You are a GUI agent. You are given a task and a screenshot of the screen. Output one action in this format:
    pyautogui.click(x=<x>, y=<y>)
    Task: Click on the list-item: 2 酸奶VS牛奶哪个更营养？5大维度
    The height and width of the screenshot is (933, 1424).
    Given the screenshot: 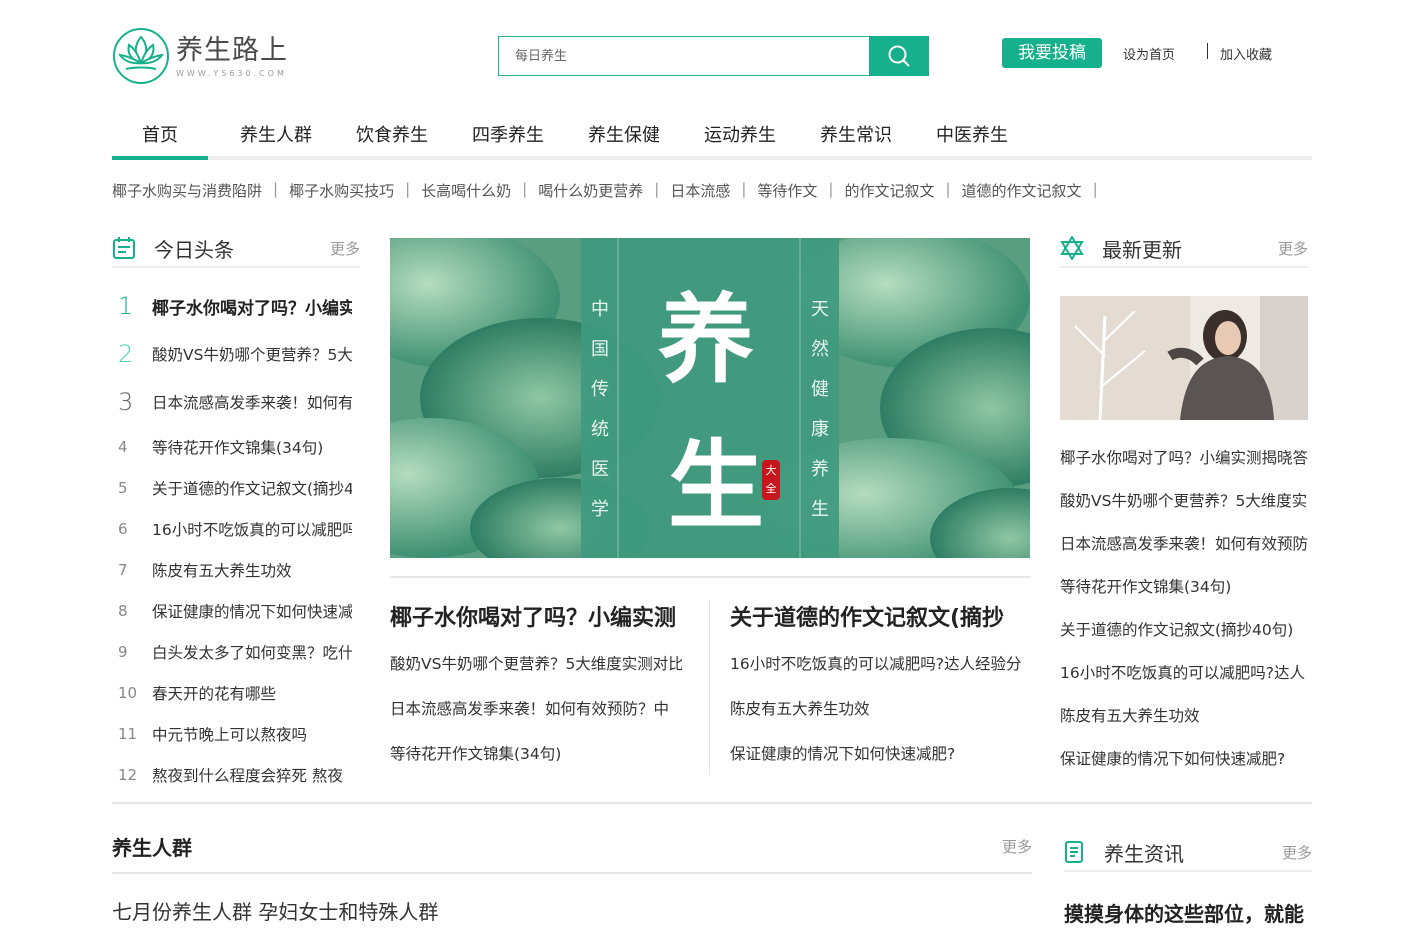 What is the action you would take?
    pyautogui.click(x=236, y=354)
    